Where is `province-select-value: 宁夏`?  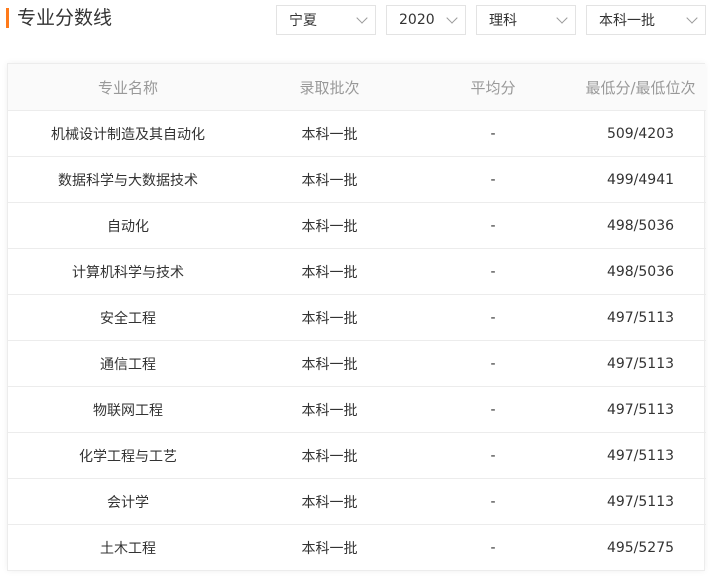 province-select-value: 宁夏 is located at coordinates (303, 21).